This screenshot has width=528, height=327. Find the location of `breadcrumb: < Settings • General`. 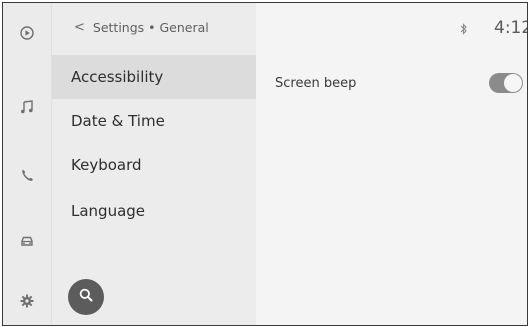

breadcrumb: < Settings • General is located at coordinates (141, 27).